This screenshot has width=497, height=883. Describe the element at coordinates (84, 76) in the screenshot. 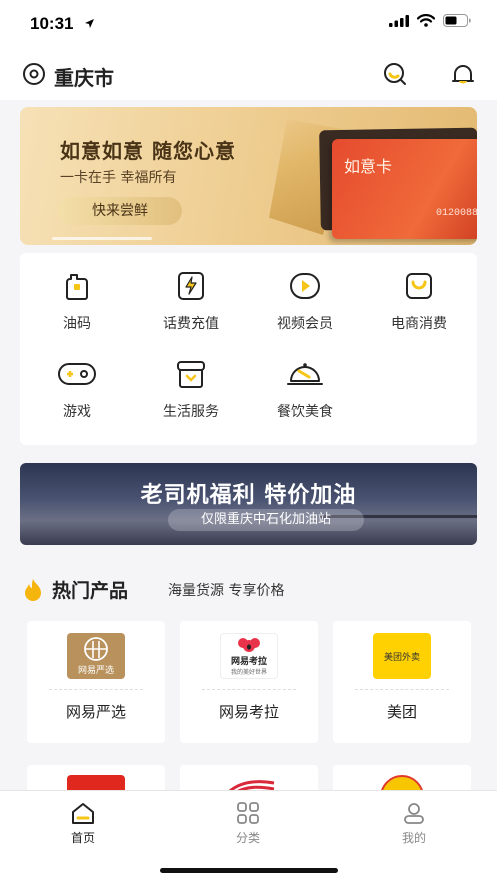

I see `city-selector: 重庆市` at that location.